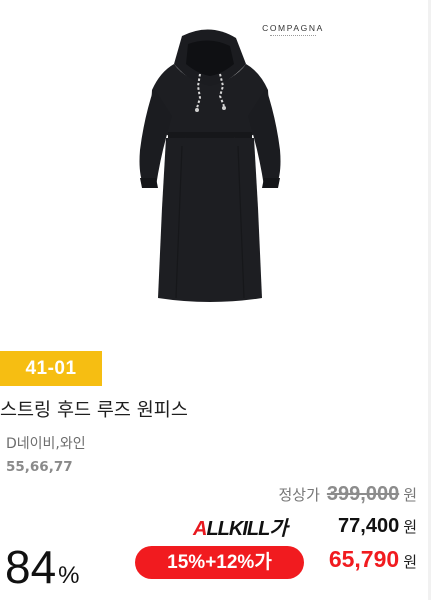  Describe the element at coordinates (69, 575) in the screenshot. I see `discount-rate-sign: %` at that location.